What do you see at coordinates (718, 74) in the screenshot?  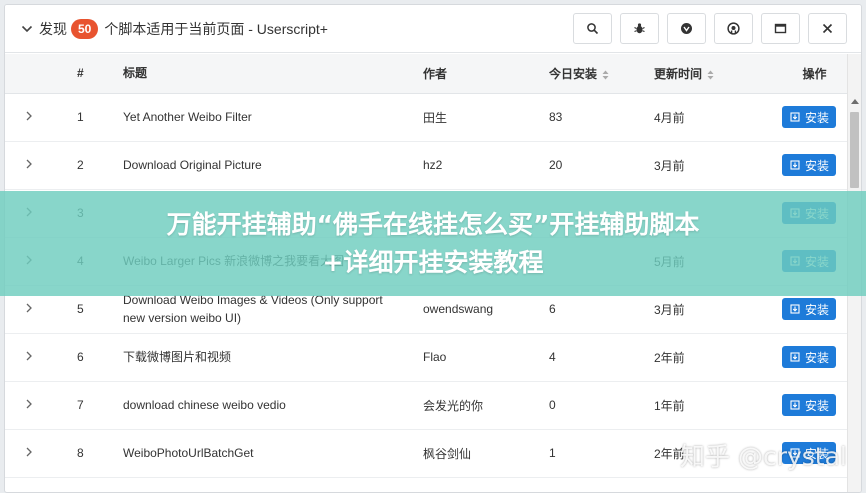 I see `column-updated: 更新时间` at bounding box center [718, 74].